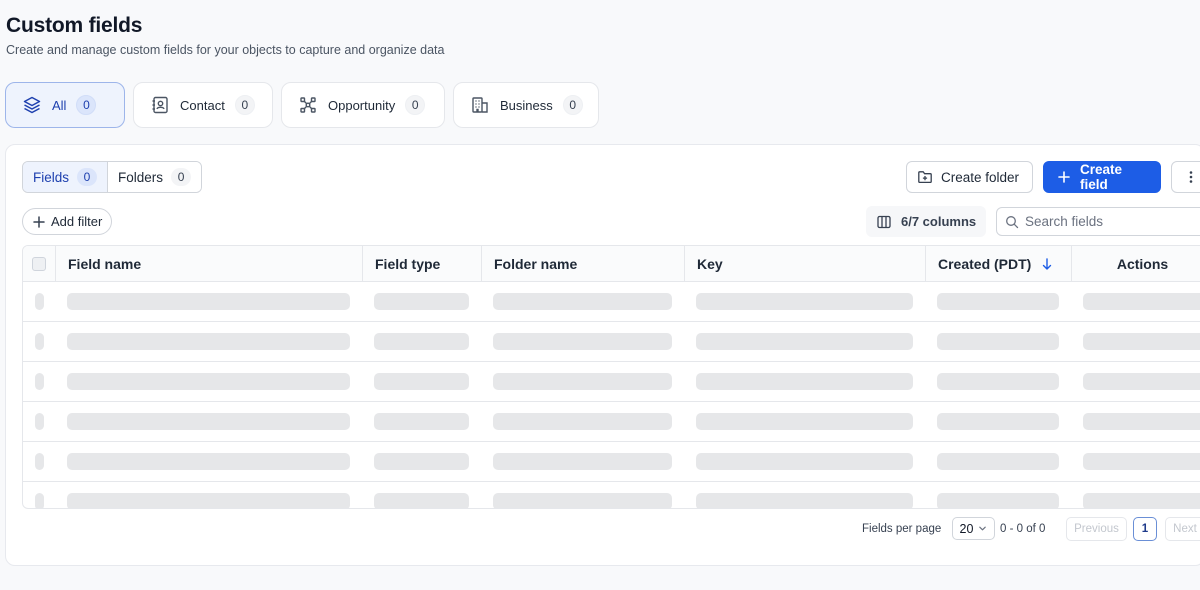  I want to click on object-tab-label: Contact, so click(202, 105).